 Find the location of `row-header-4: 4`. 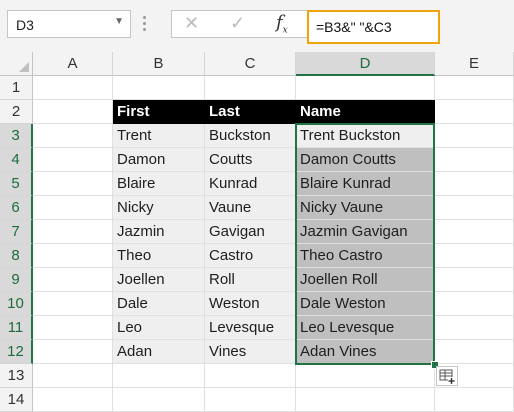

row-header-4: 4 is located at coordinates (16, 160).